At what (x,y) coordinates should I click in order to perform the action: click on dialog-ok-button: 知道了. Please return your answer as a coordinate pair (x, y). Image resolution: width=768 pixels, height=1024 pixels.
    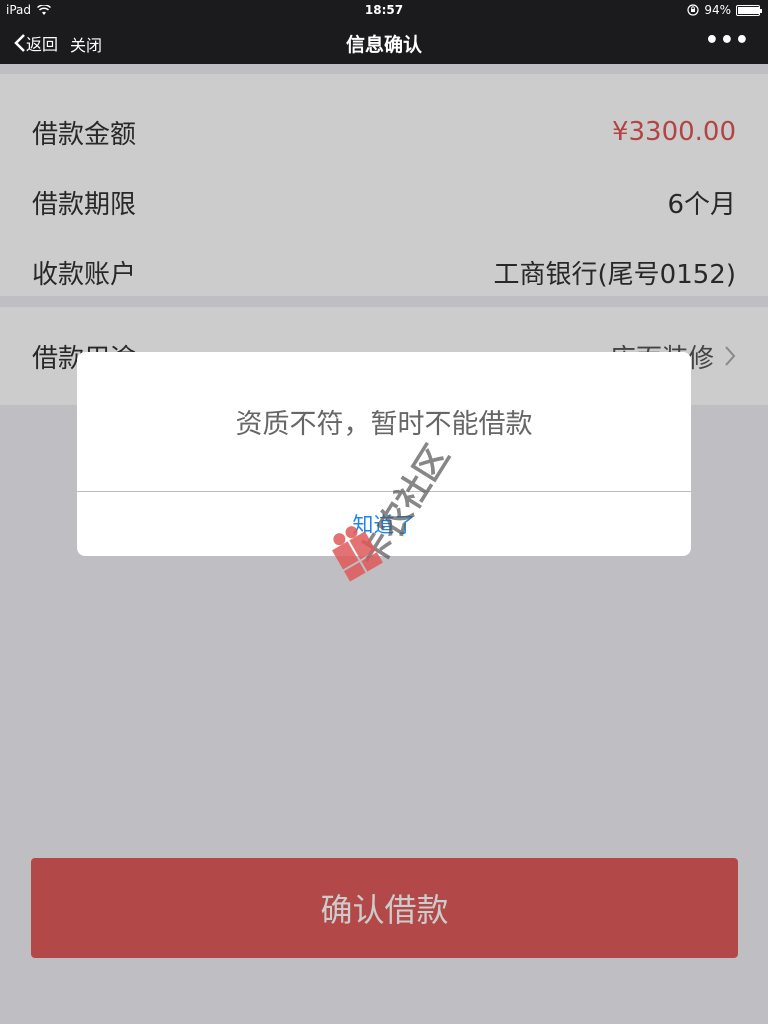
    Looking at the image, I should click on (384, 524).